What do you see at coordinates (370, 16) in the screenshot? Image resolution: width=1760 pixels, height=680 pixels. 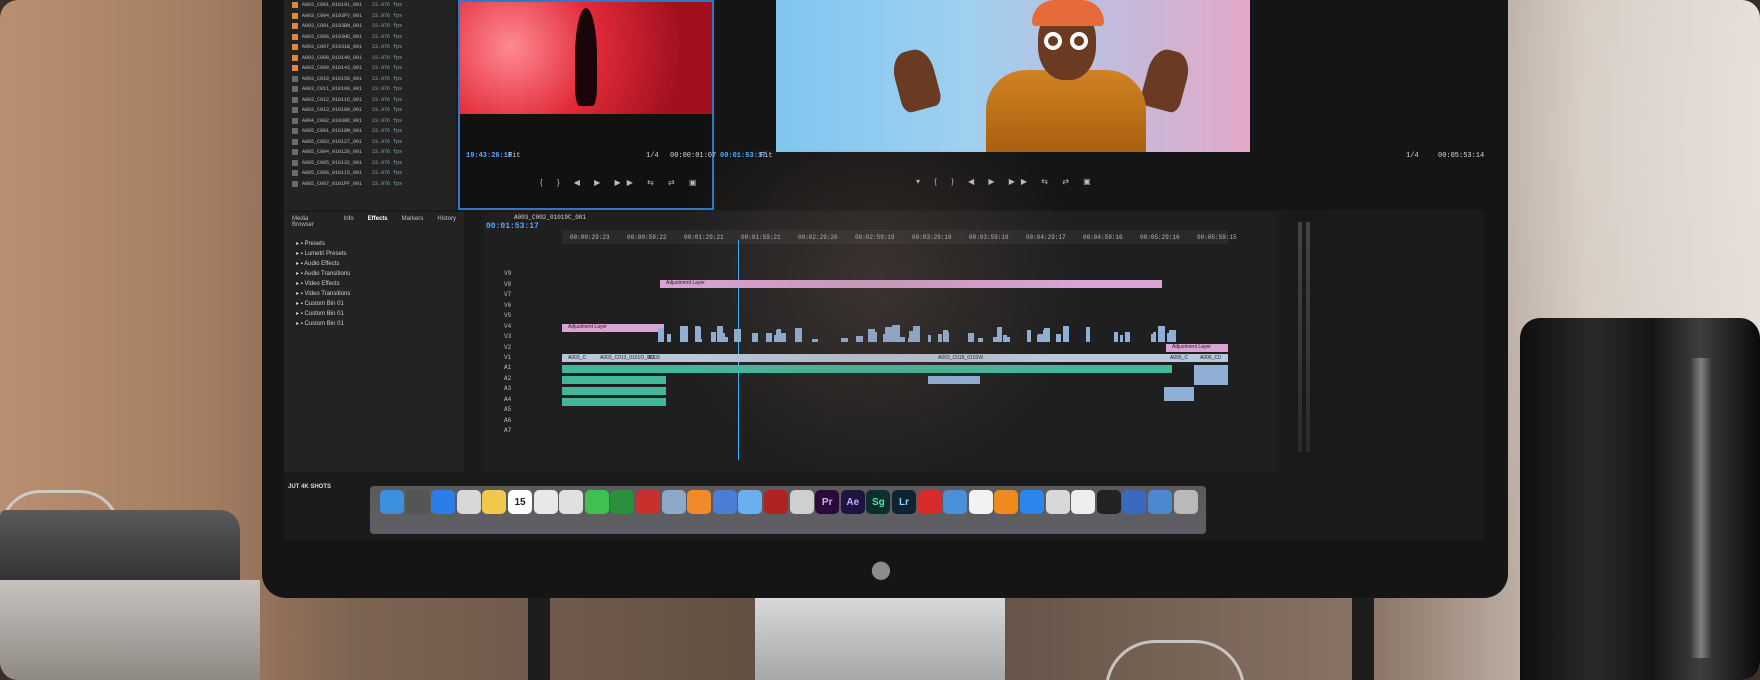 I see `project-item: A003_C004_0103PV_001 23.976 fps` at bounding box center [370, 16].